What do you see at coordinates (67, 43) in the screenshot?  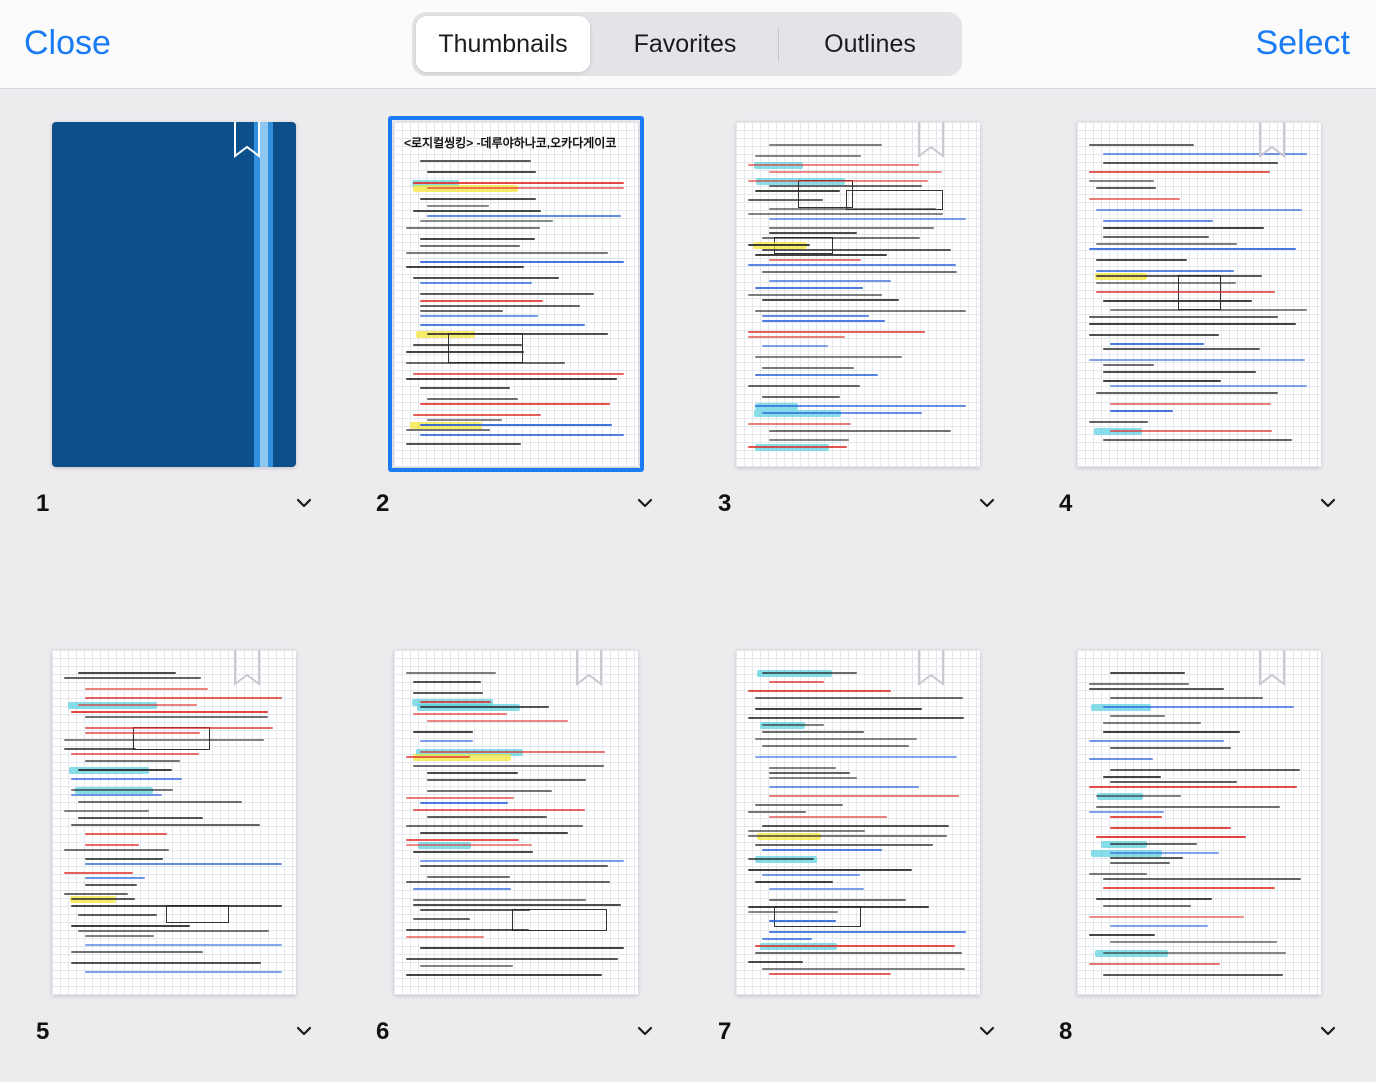 I see `close-button: Close` at bounding box center [67, 43].